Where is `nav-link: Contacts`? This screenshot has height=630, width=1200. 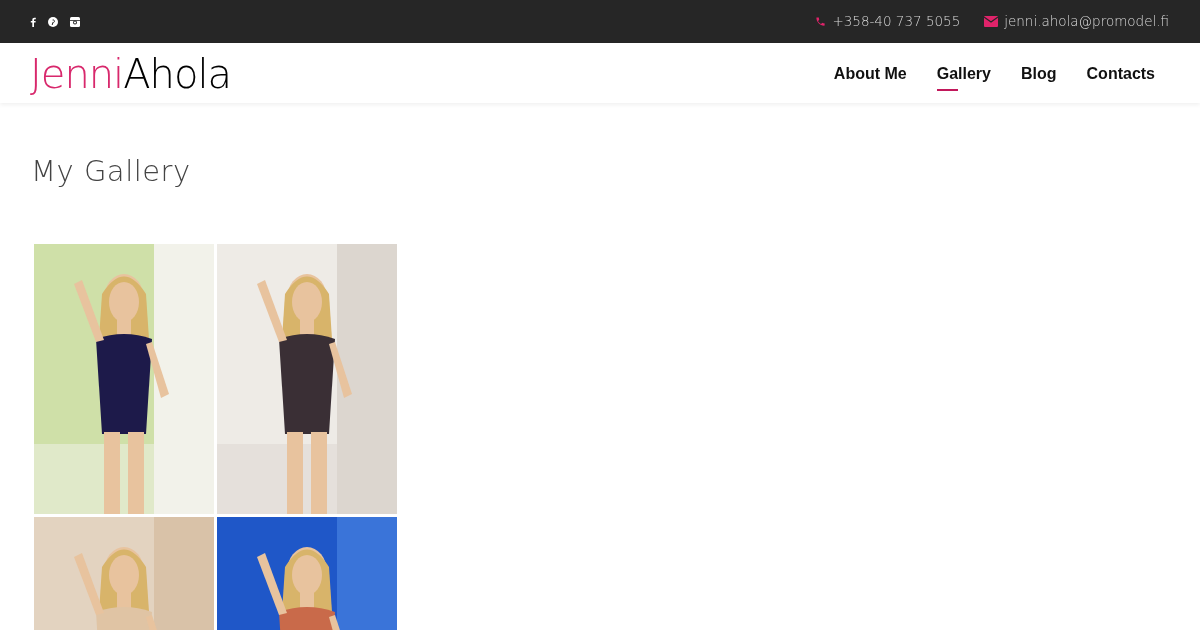 nav-link: Contacts is located at coordinates (1120, 73).